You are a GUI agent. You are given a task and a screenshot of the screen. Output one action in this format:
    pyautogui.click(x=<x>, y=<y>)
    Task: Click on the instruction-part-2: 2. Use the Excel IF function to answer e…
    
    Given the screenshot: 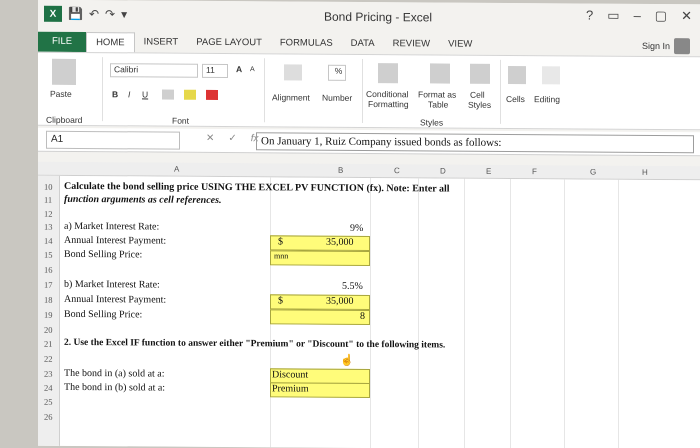 What is the action you would take?
    pyautogui.click(x=254, y=344)
    